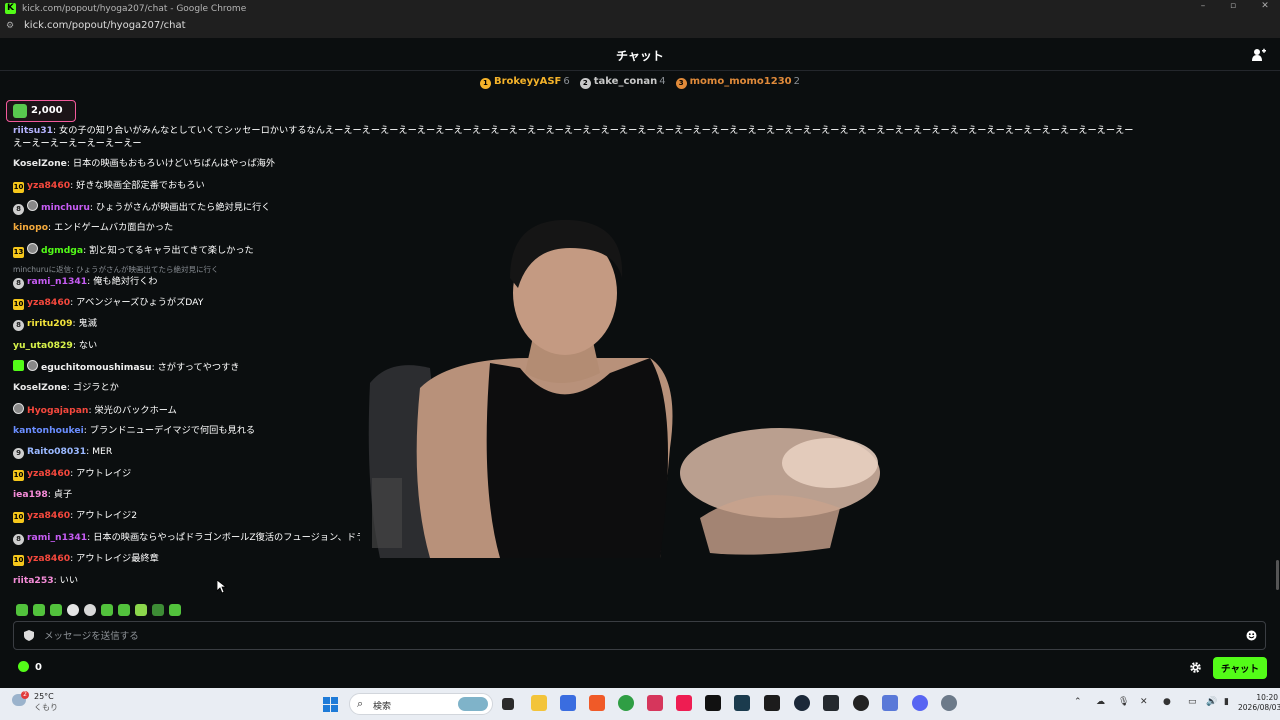 This screenshot has width=1280, height=720. Describe the element at coordinates (18, 365) in the screenshot. I see `supporter-badge-icon` at that location.